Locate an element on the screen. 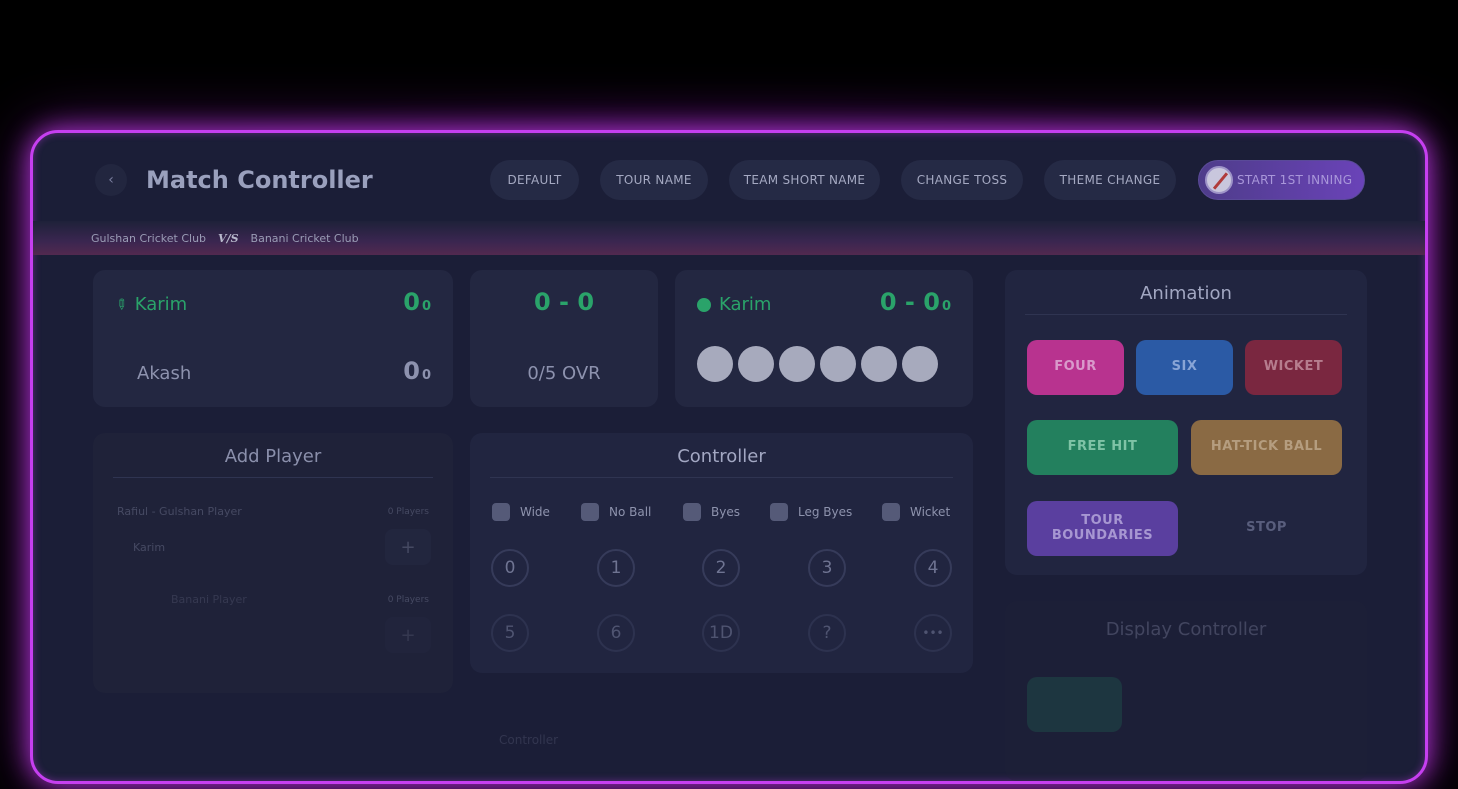 This screenshot has height=789, width=1458. wide-checkbox: Wide is located at coordinates (521, 512).